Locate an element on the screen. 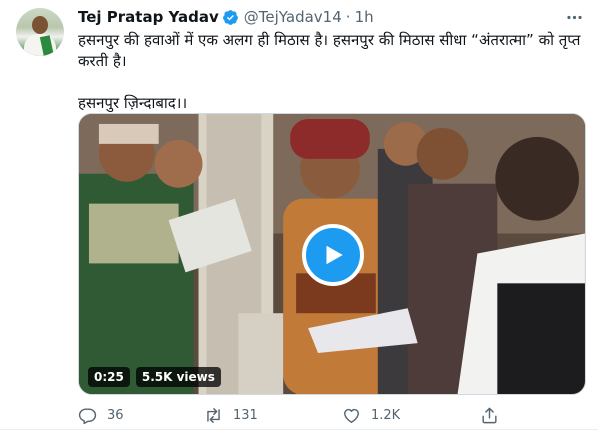 This screenshot has height=430, width=598. like-icon is located at coordinates (351, 415).